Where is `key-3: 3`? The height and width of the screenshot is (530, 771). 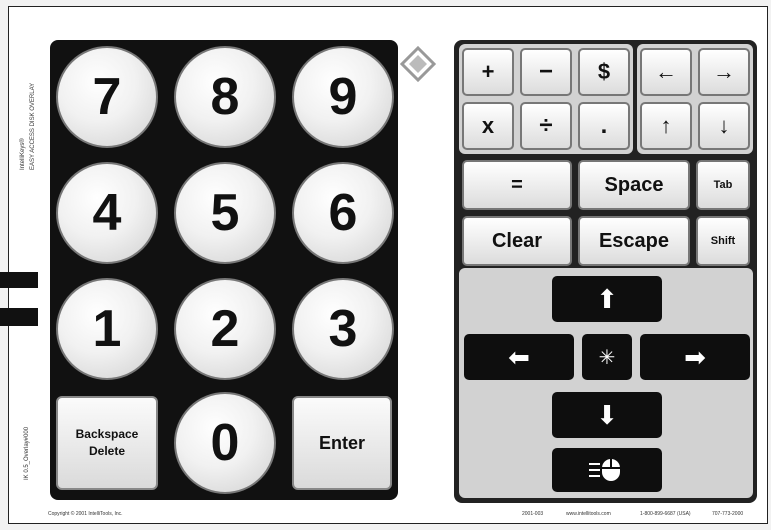
key-3: 3 is located at coordinates (343, 329).